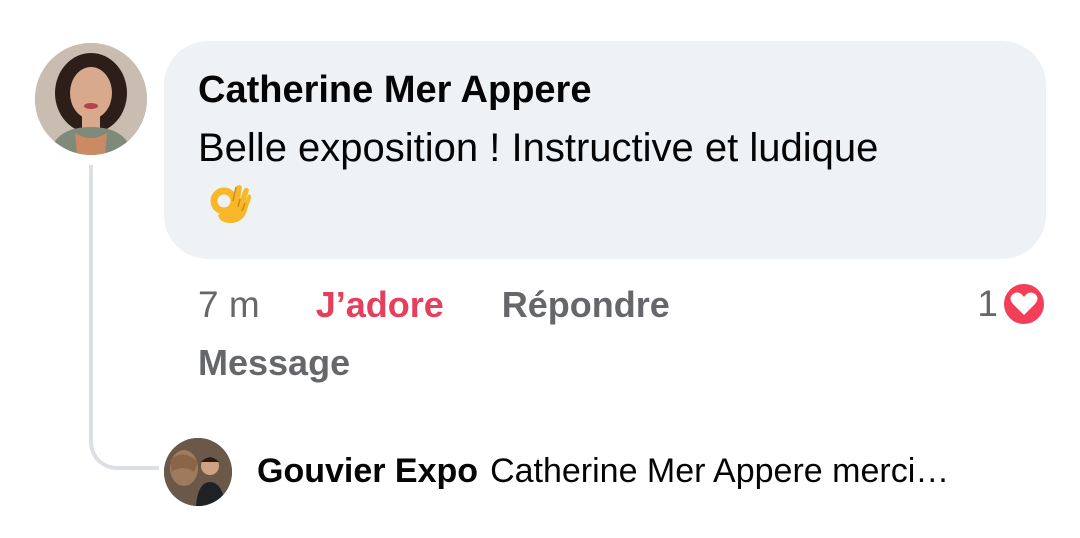  I want to click on ok-hand-emoji-icon, so click(230, 203).